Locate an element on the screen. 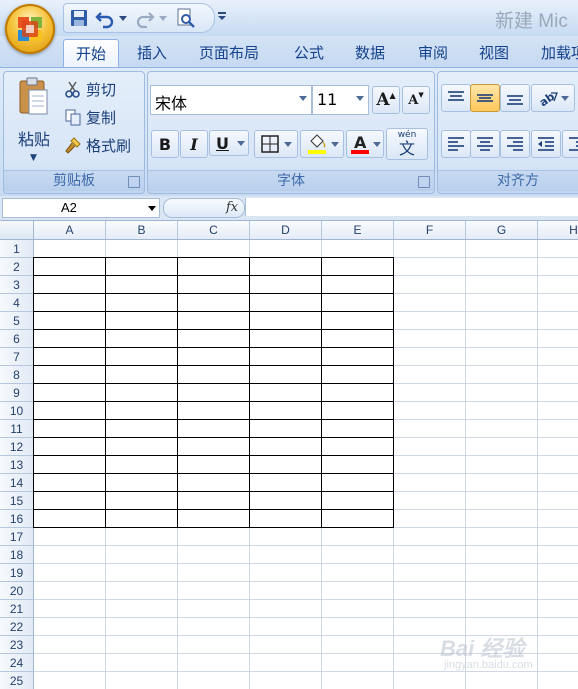 This screenshot has height=689, width=578. underline-dropdown-icon is located at coordinates (241, 143).